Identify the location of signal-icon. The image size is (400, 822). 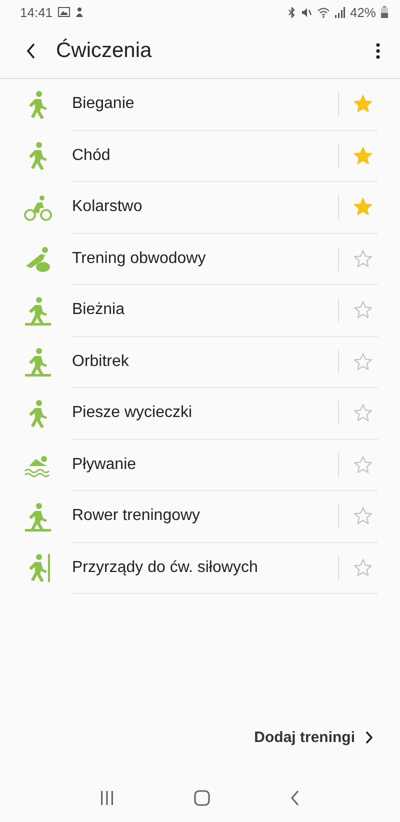
(339, 12).